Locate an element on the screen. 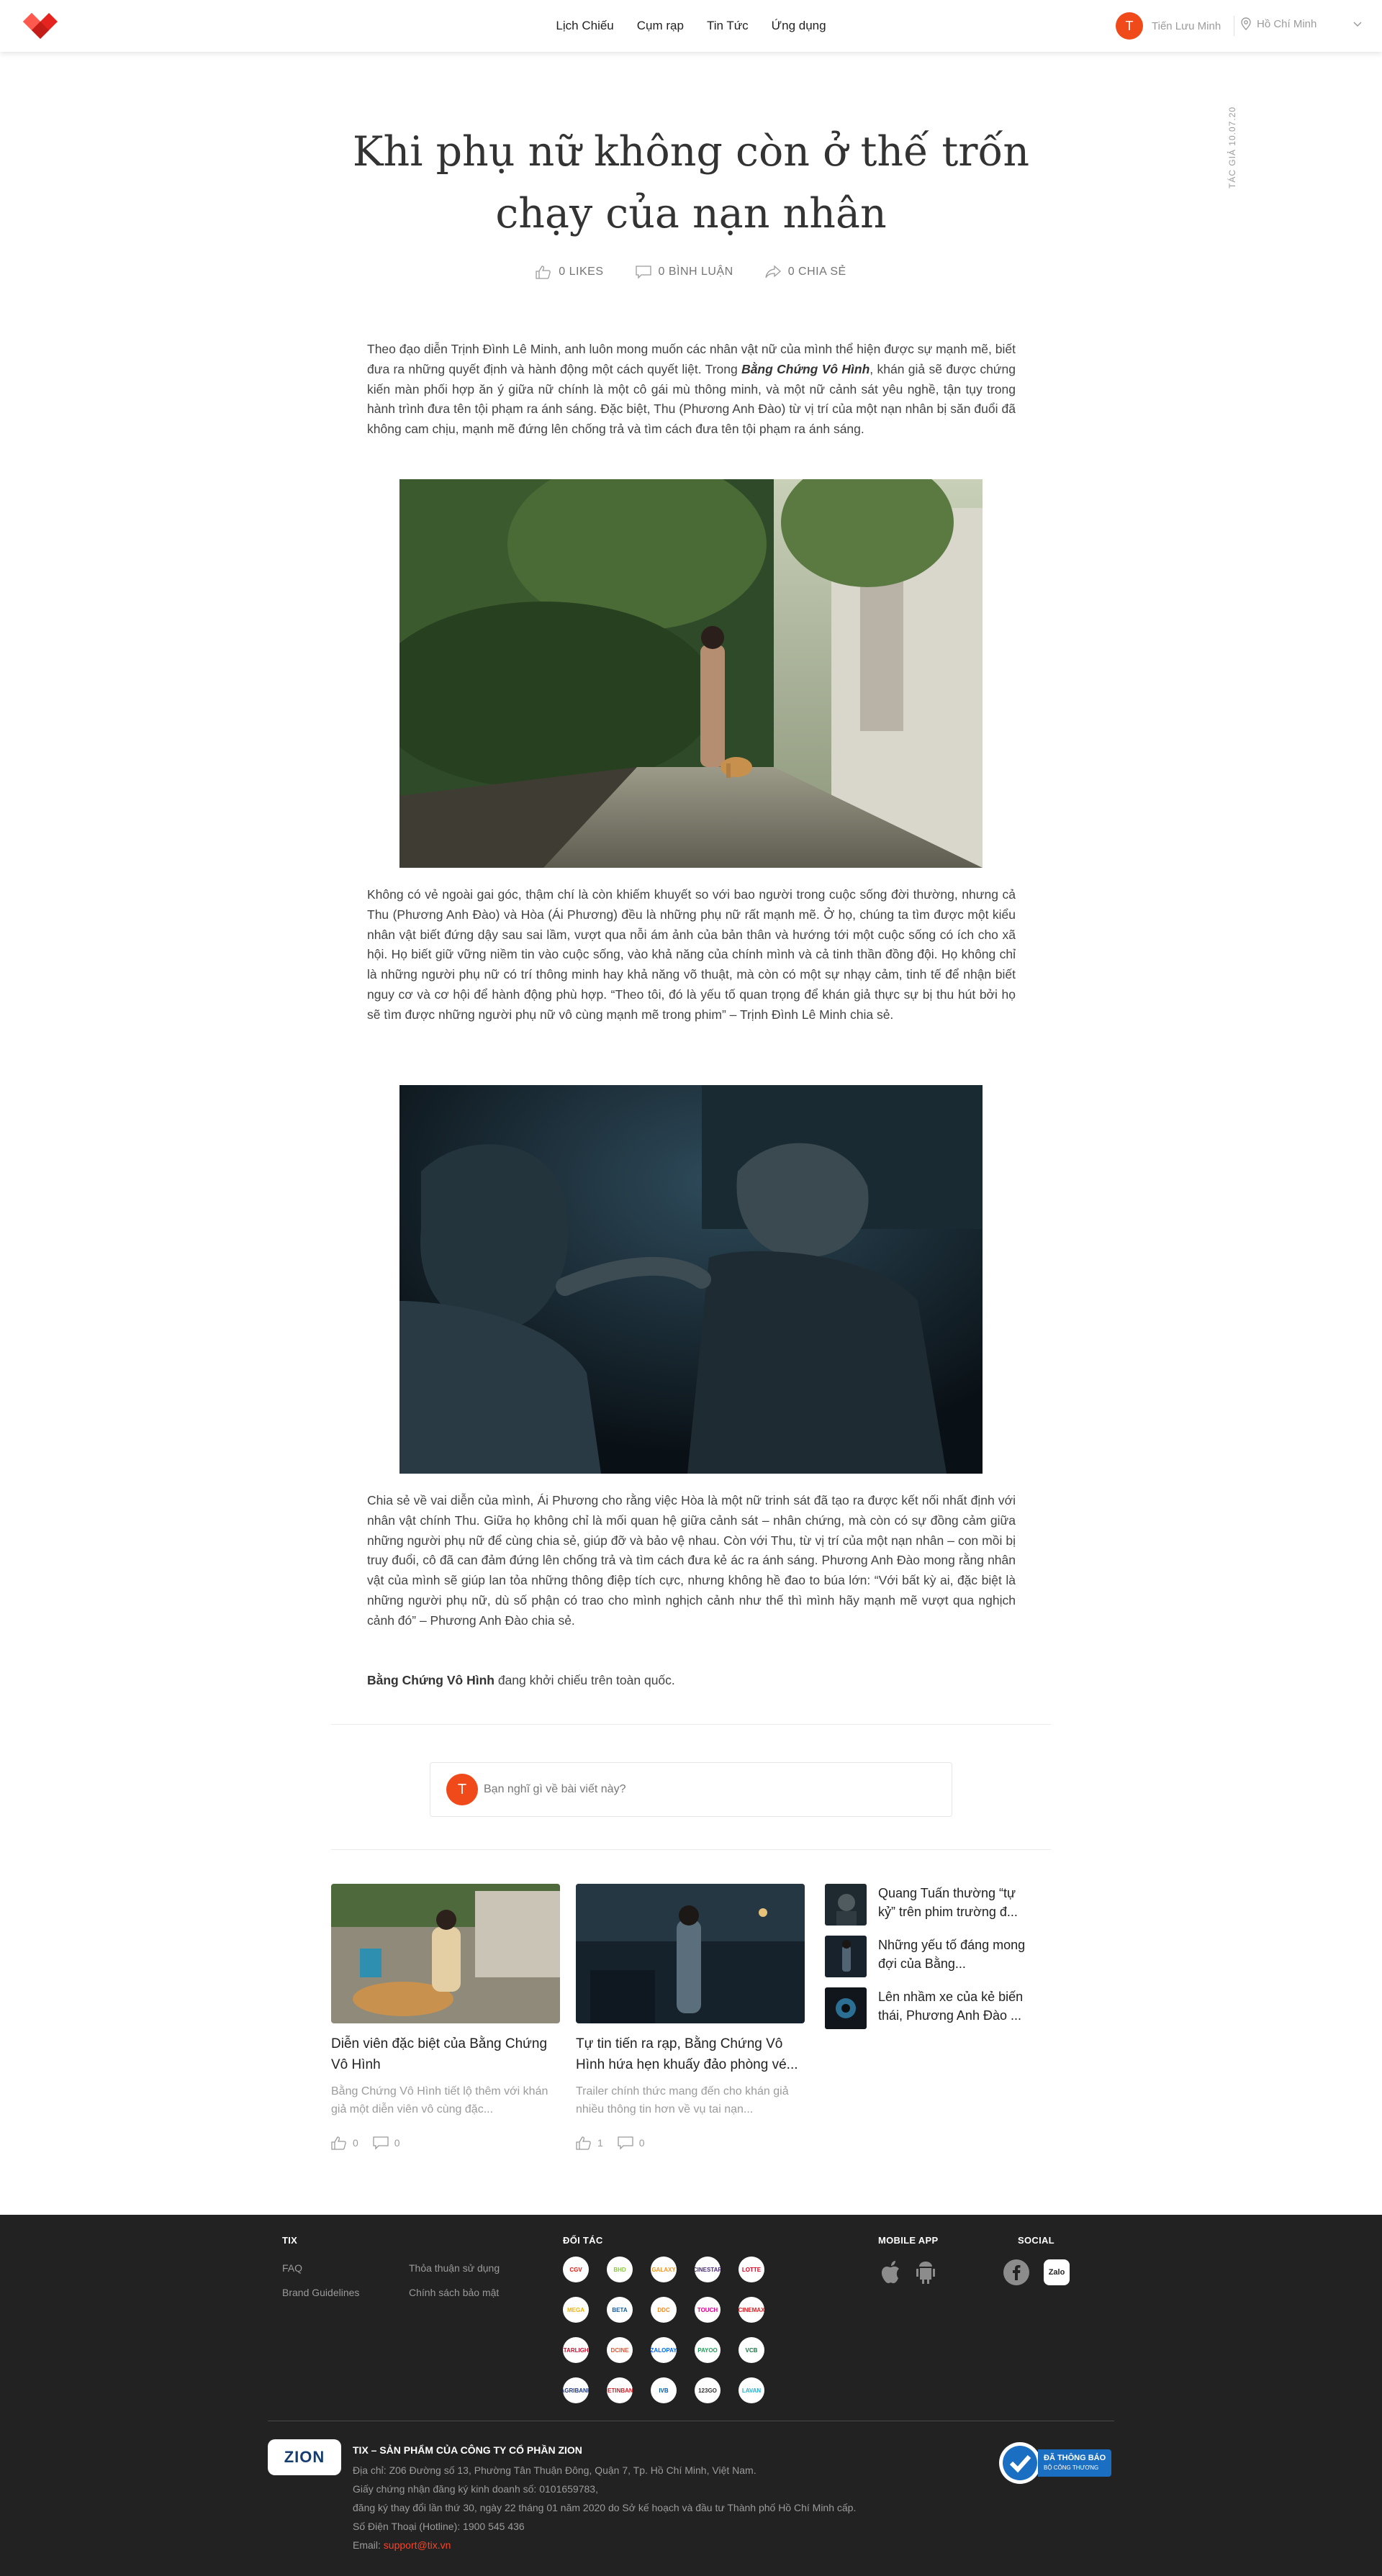 This screenshot has width=1382, height=2576. related-photo-dog is located at coordinates (445, 1953).